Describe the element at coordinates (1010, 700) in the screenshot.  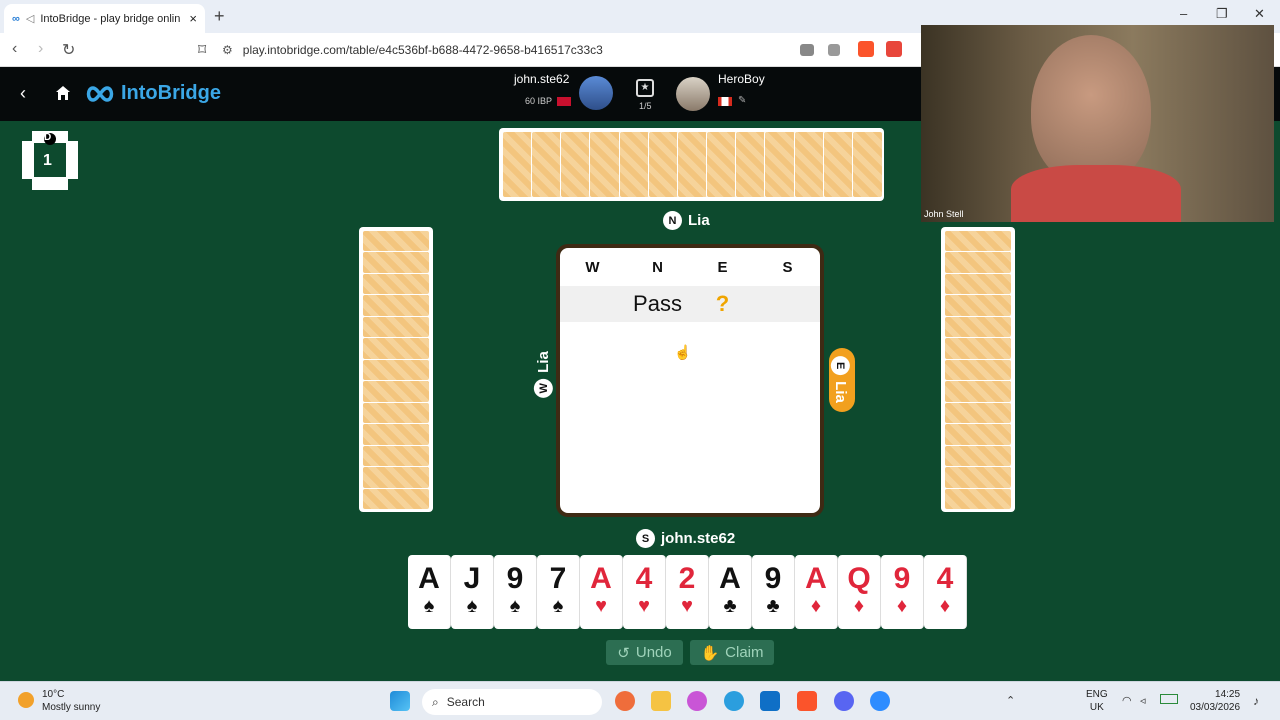
I see `tray-chevron-icon: ⌃` at that location.